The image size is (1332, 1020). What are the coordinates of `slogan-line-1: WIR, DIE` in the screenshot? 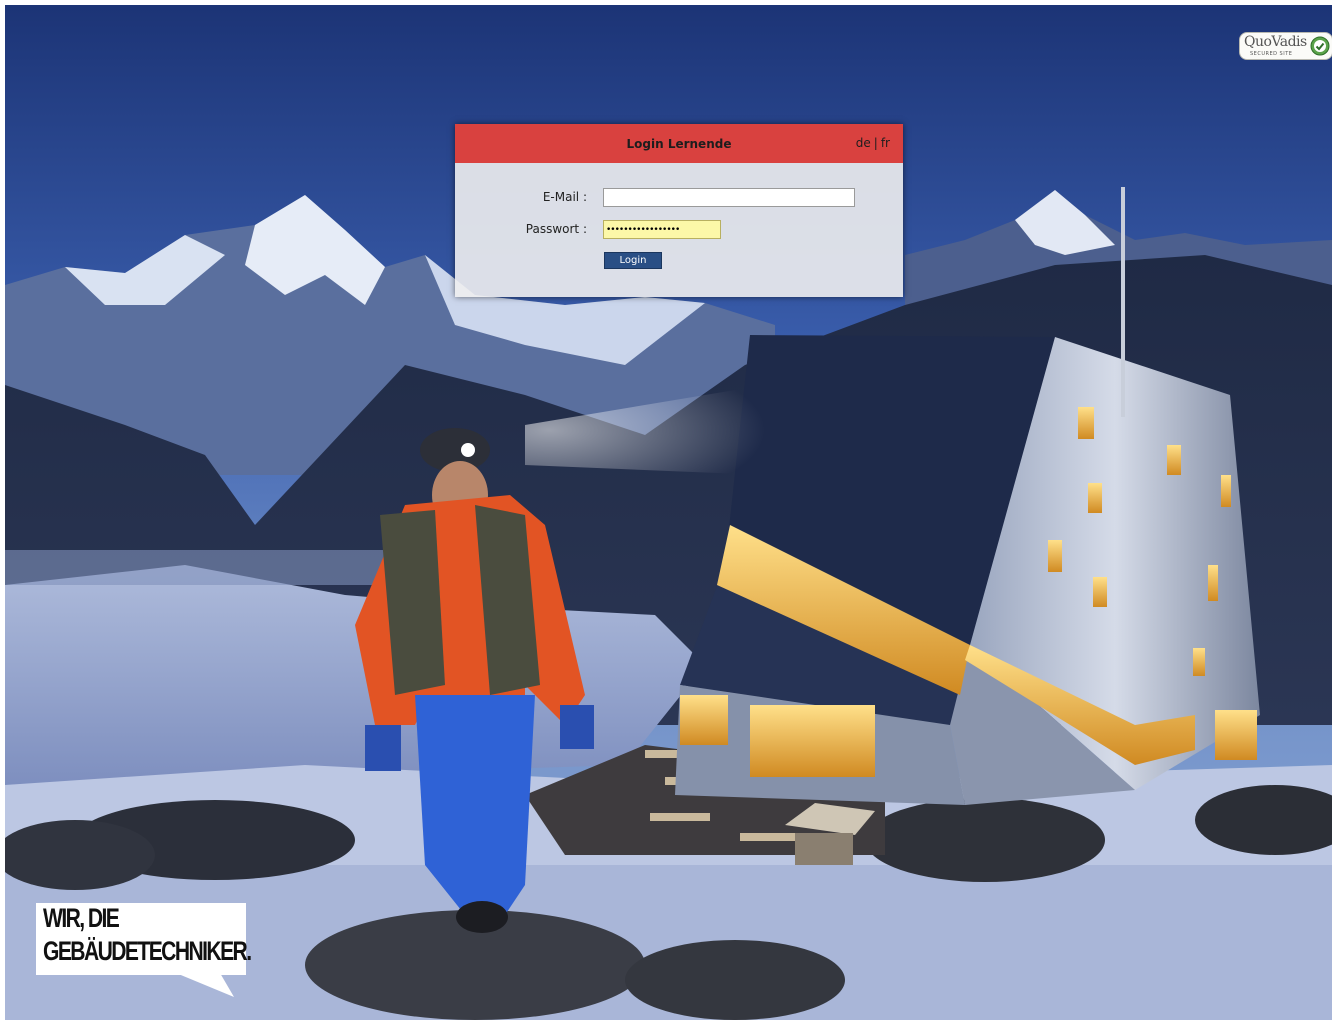 It's located at (81, 918).